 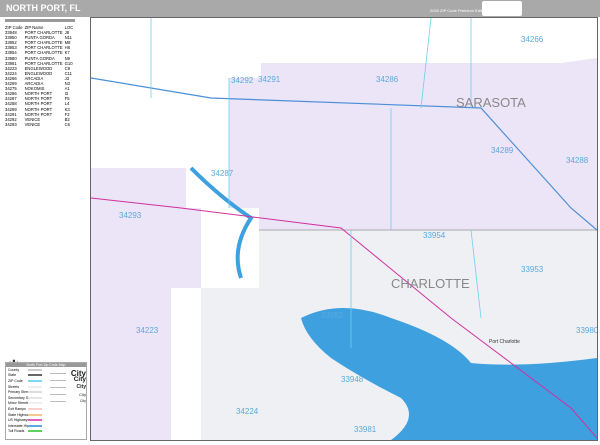 I want to click on legend-item: Toll Roads, so click(x=27, y=432).